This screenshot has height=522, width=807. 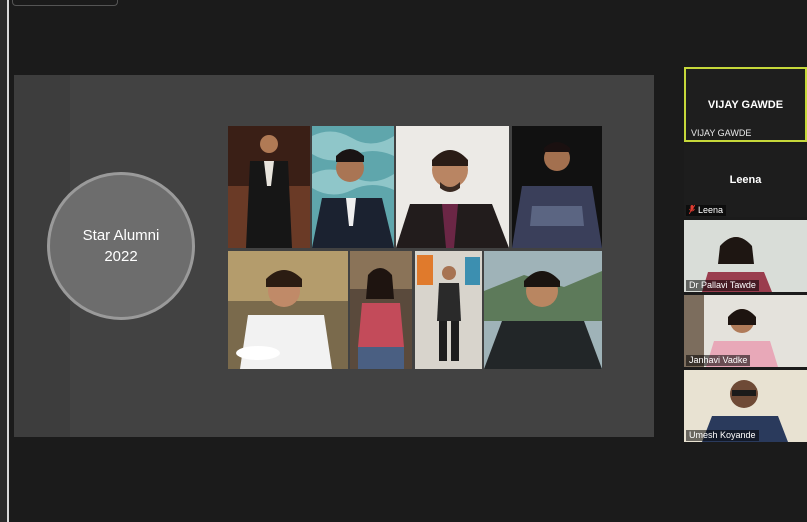 I want to click on top-tab-indicator, so click(x=65, y=3).